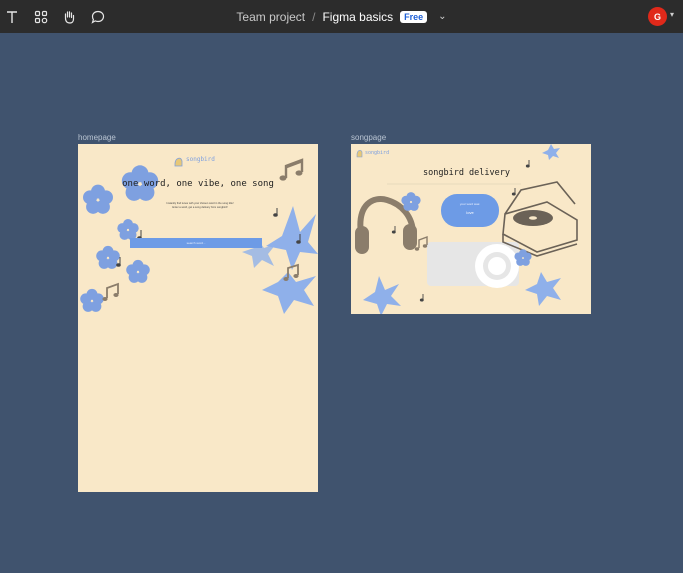  I want to click on homepage-title: one word, one vibe, one song, so click(198, 184).